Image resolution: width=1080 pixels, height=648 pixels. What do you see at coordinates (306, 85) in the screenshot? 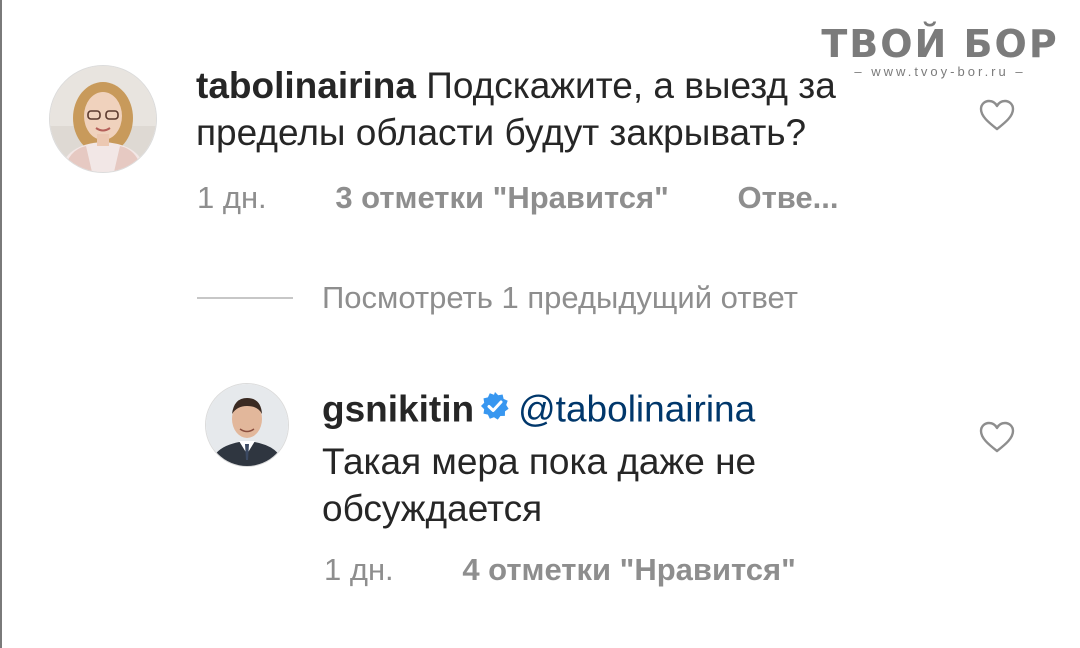
I see `comment-1-username: tabolinairina` at bounding box center [306, 85].